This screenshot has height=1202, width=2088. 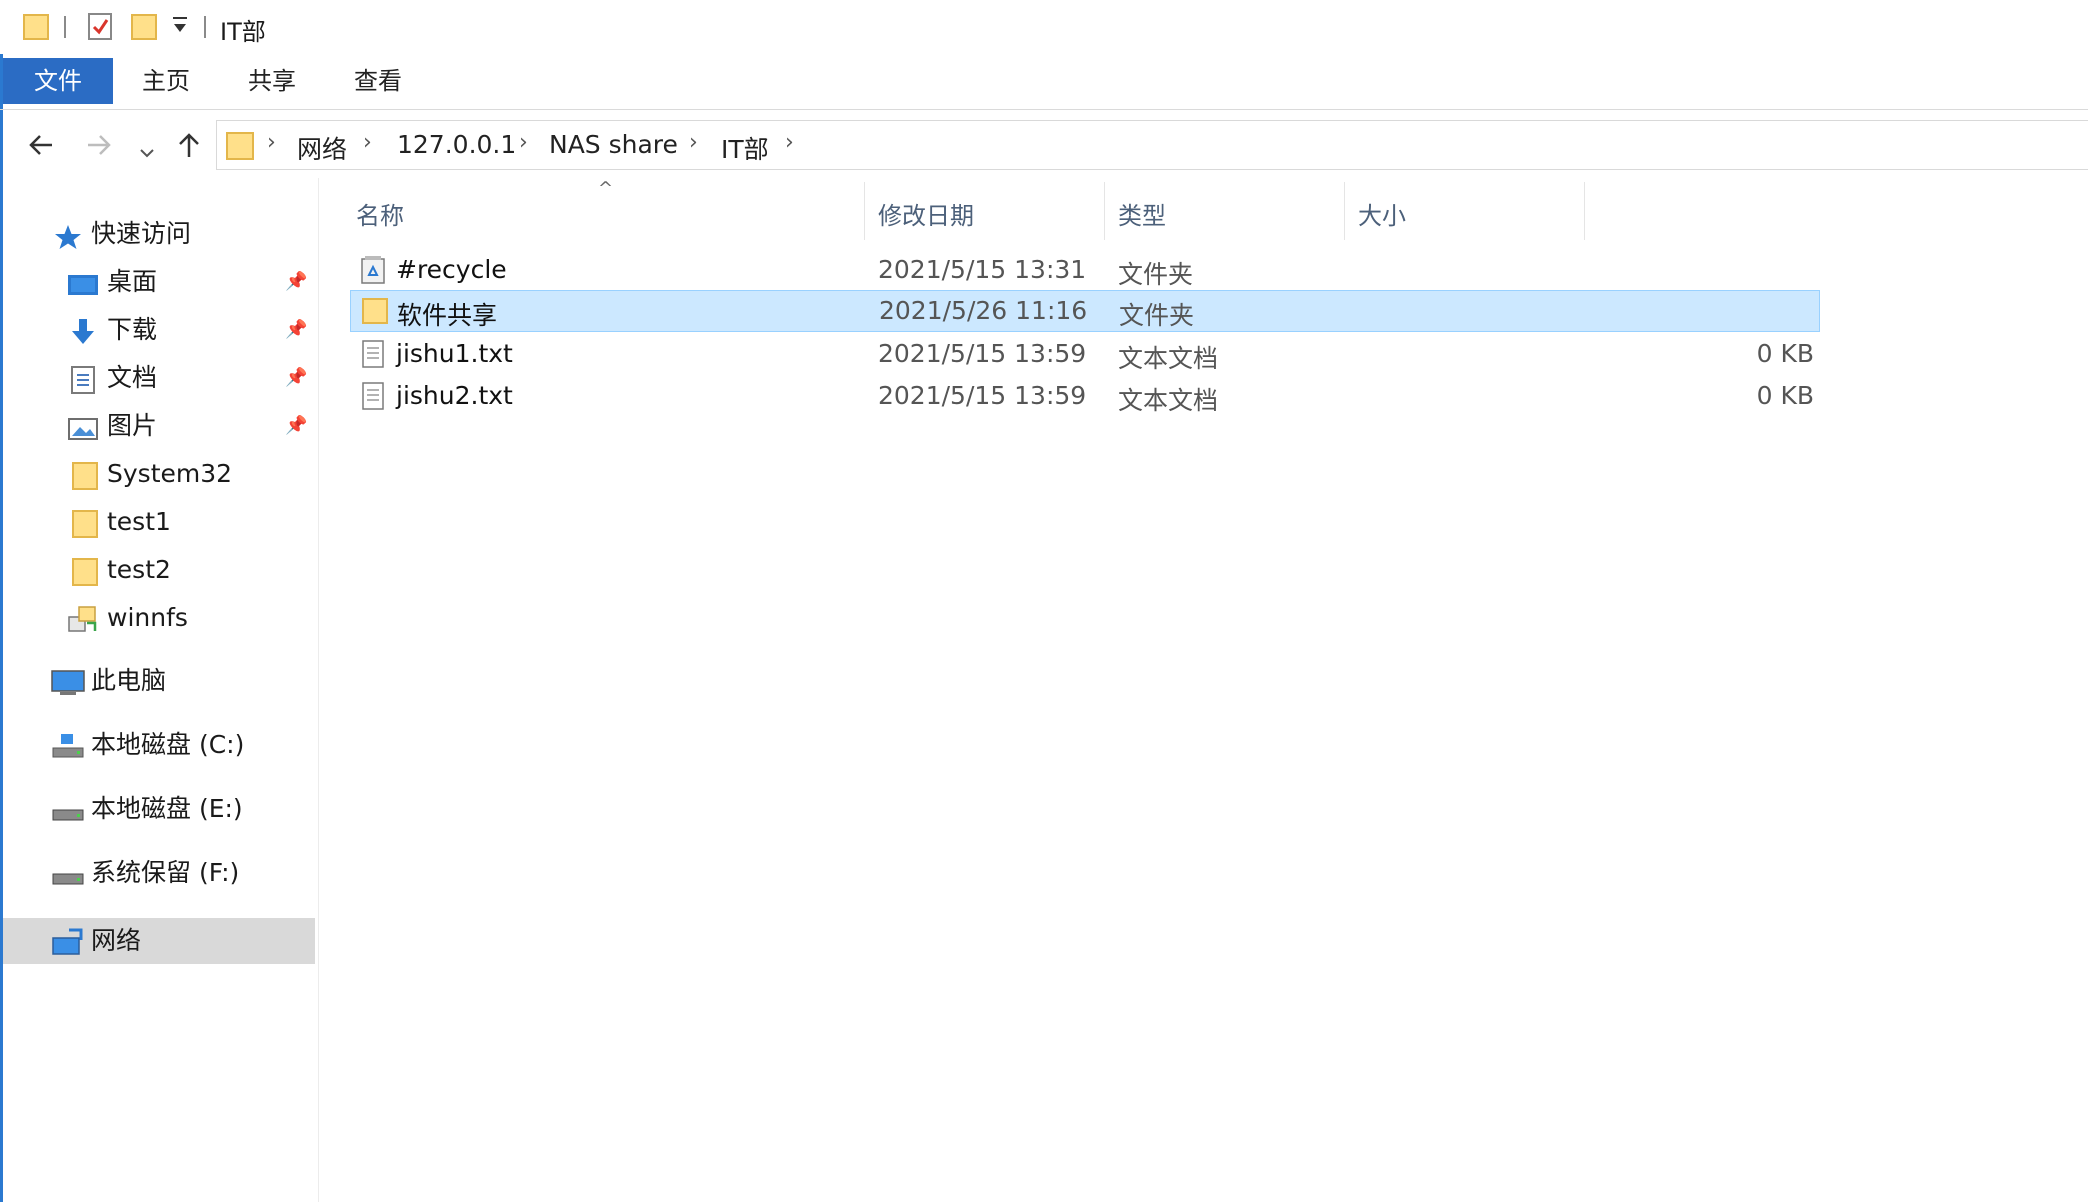 What do you see at coordinates (82, 618) in the screenshot?
I see `network-folder-icon` at bounding box center [82, 618].